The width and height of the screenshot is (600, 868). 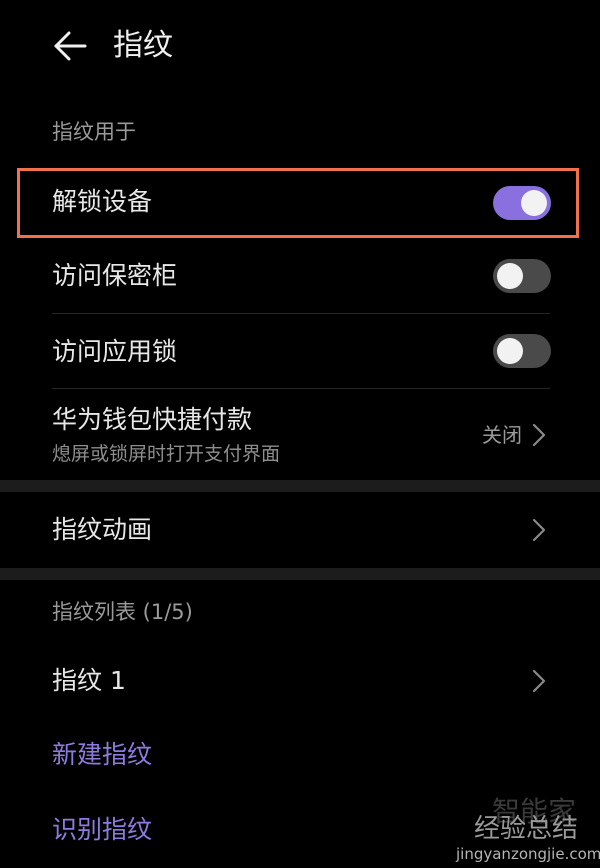 I want to click on app-lock-label: 访问应用锁, so click(x=115, y=351).